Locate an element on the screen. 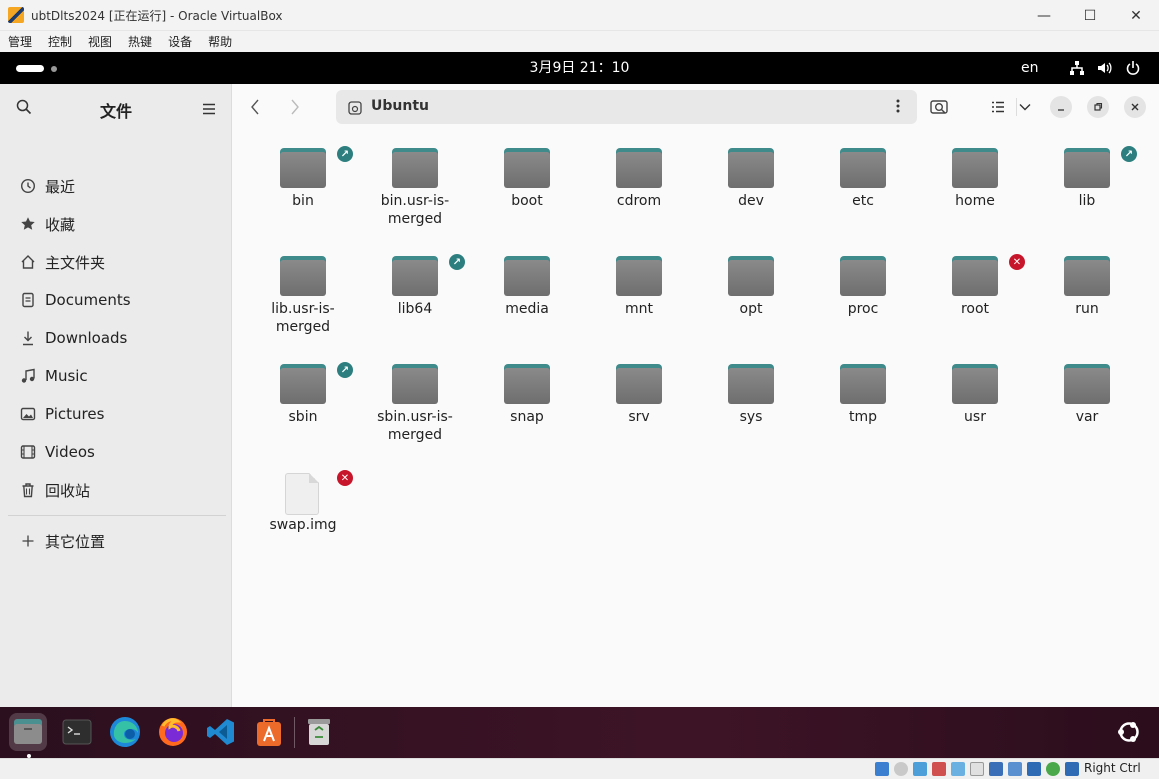  file-item: ✕ swap.img is located at coordinates (303, 508).